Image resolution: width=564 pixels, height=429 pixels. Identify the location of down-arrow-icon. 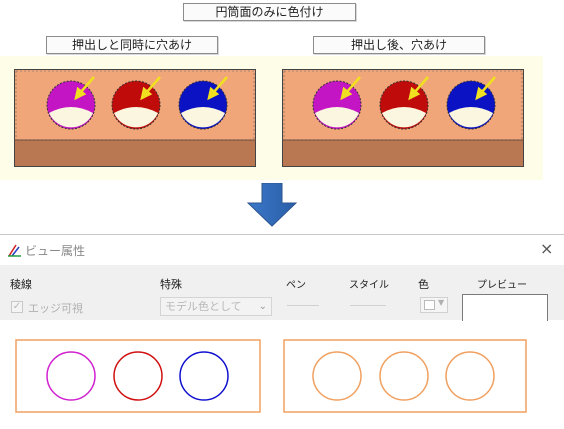
(272, 205).